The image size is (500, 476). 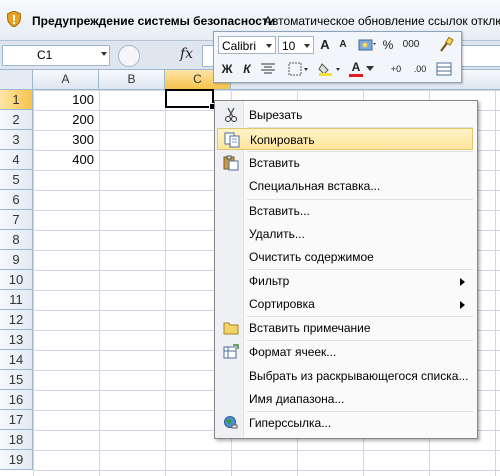 I want to click on paste-icon, so click(x=231, y=163).